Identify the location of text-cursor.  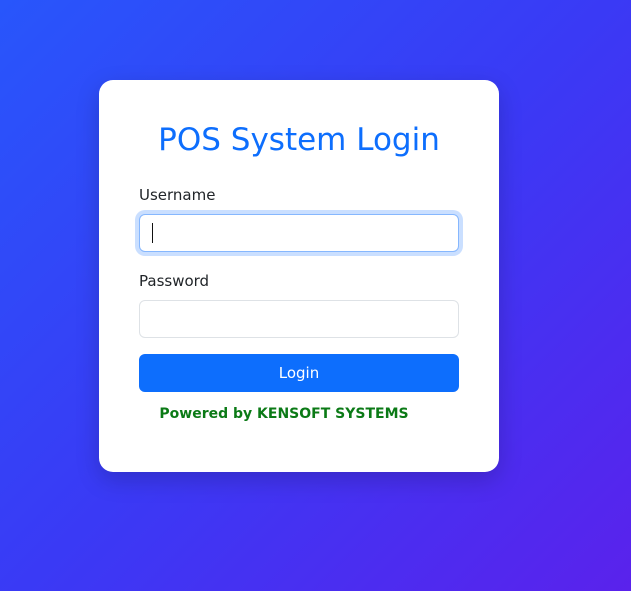
(152, 233).